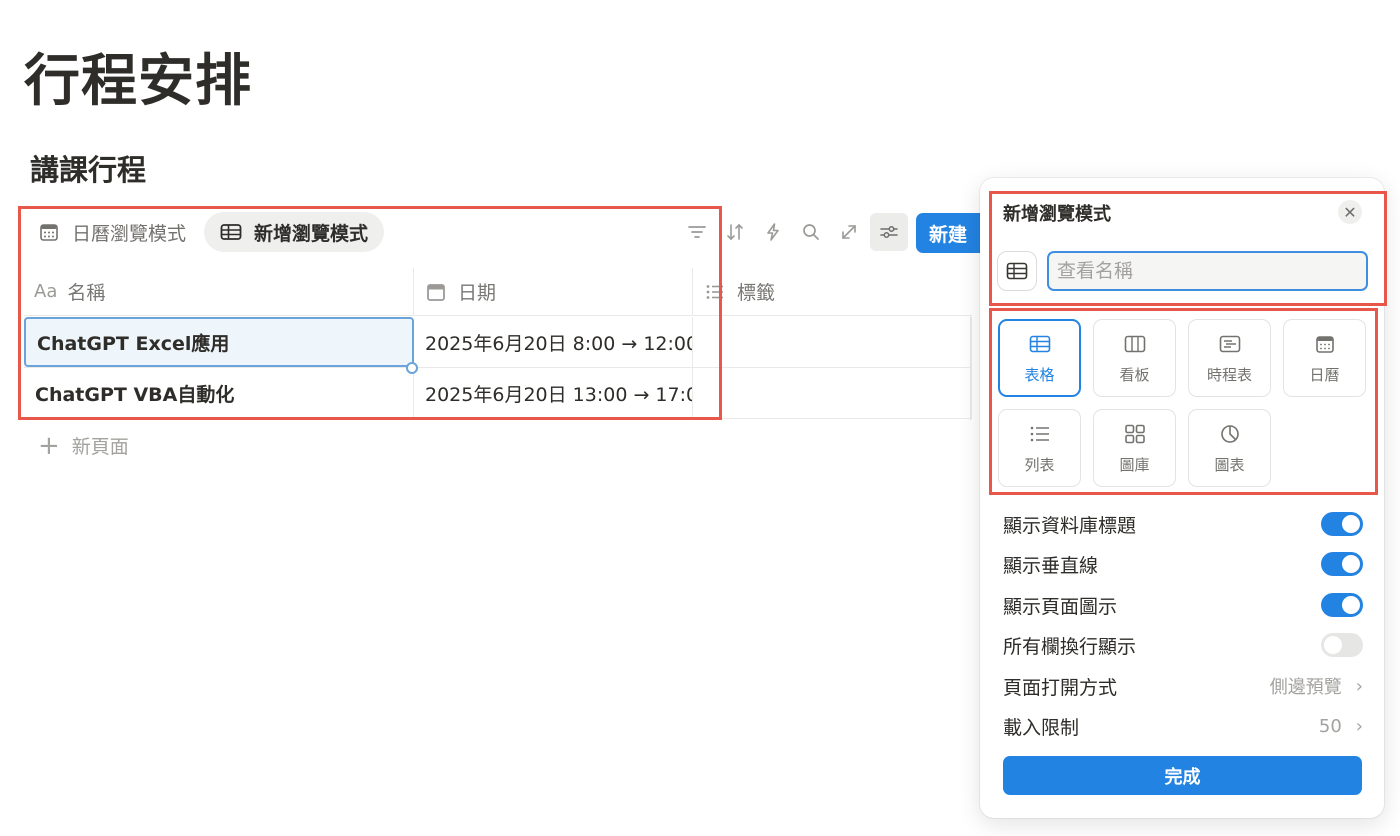 The image size is (1400, 836). Describe the element at coordinates (138, 82) in the screenshot. I see `page-title: 行程安排` at that location.